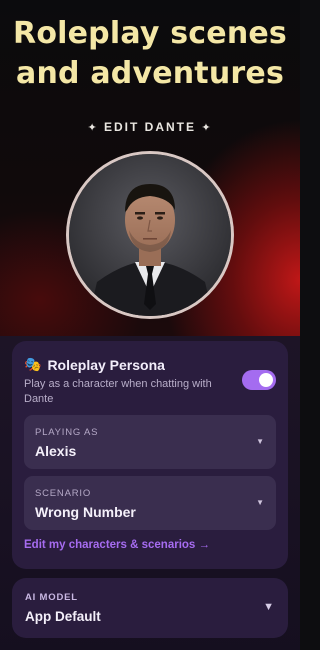  I want to click on roleplay-persona-toggle, so click(259, 380).